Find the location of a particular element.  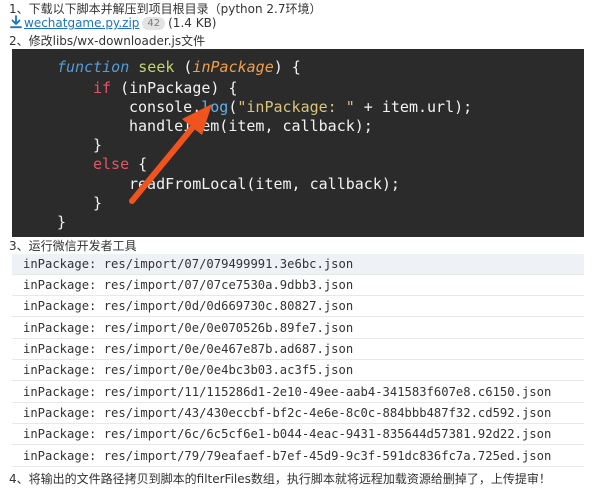

download-row: wechatgame.py.zip 42 (1.4 KB) is located at coordinates (113, 23).